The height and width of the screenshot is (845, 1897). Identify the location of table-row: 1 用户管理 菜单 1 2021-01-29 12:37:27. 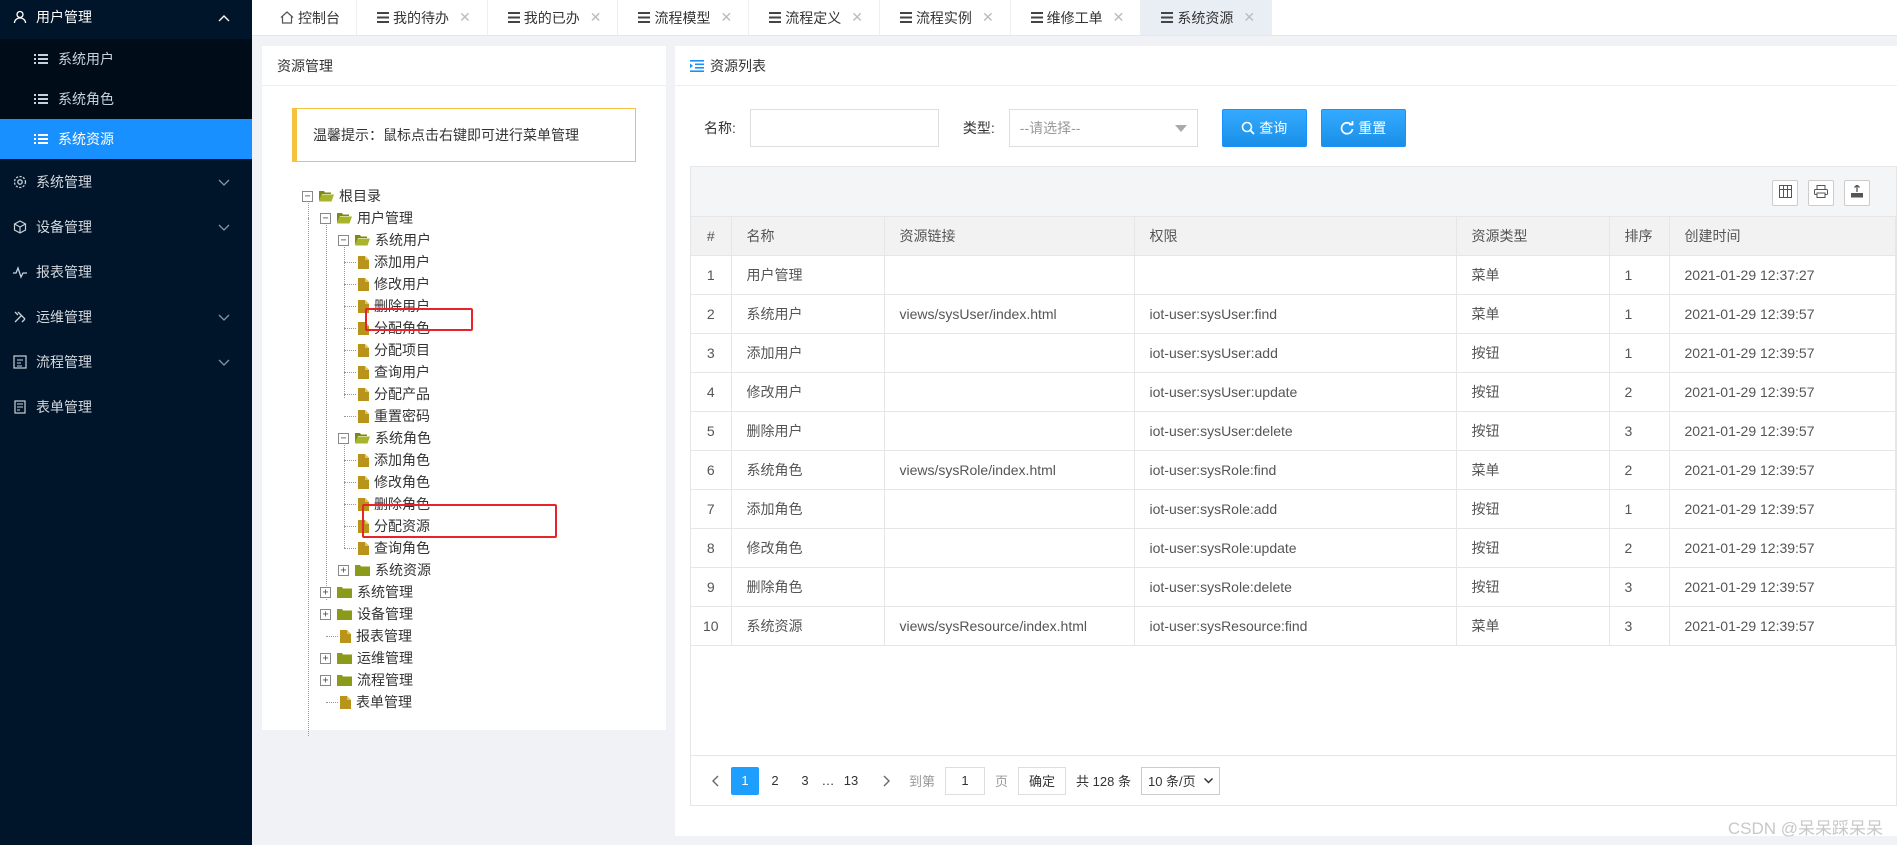
(1293, 275).